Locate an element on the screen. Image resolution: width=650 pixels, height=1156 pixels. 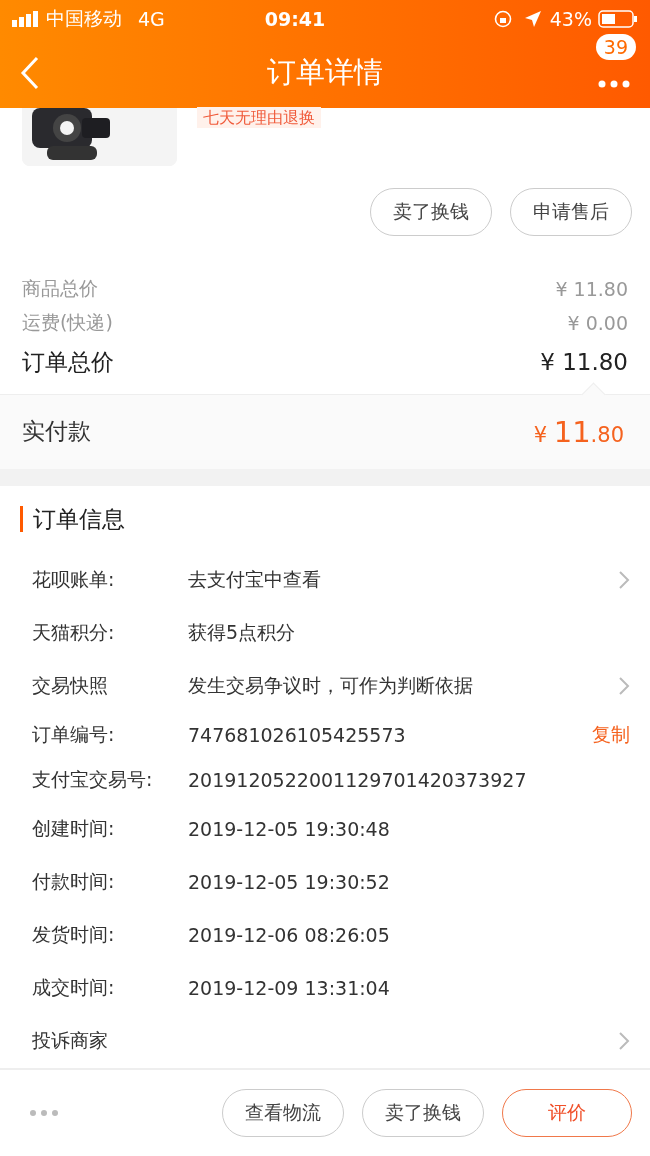
paid-label: 实付款 is located at coordinates (56, 432).